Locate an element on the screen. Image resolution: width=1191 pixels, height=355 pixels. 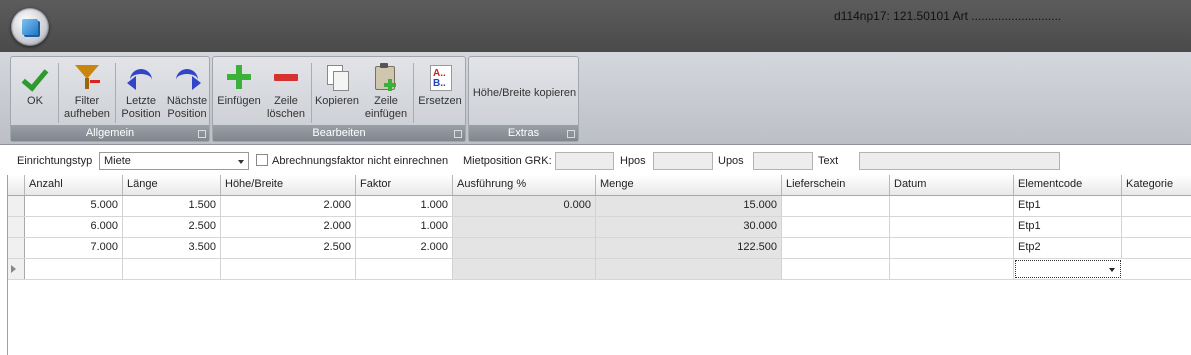
arrow-back-icon is located at coordinates (141, 77).